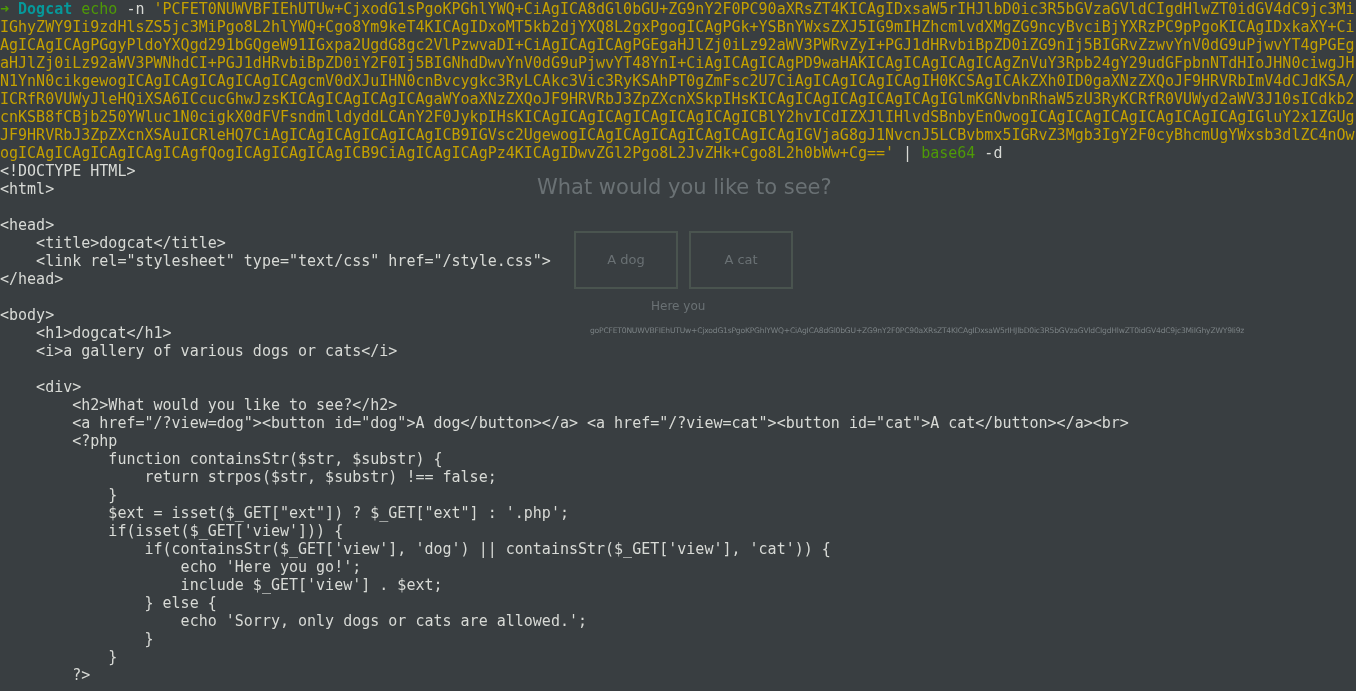  Describe the element at coordinates (130, 243) in the screenshot. I see `code-line: <title>dogcat</title>` at that location.